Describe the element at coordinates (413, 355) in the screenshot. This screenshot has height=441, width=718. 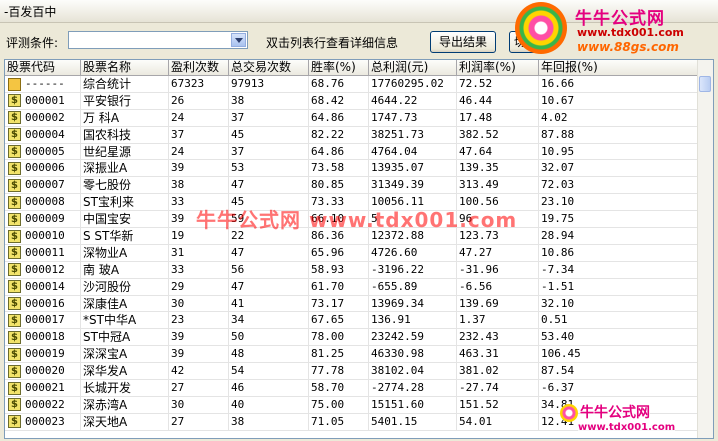
I see `total-profit-cell: 46330.98` at that location.